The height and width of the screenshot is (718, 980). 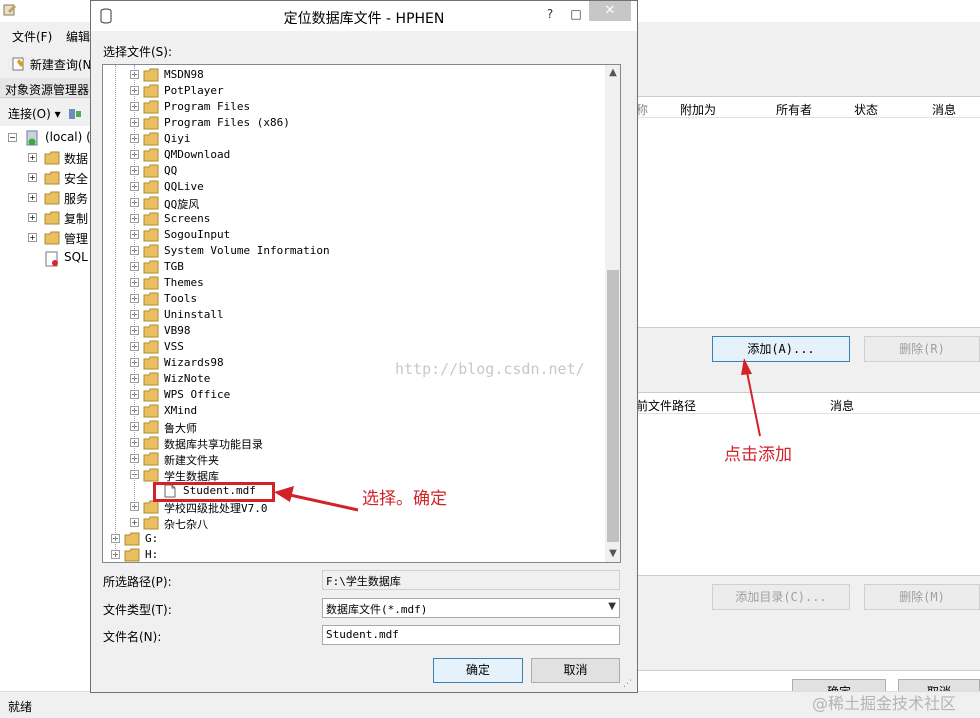 I want to click on annotation-arrows, so click(x=517, y=435).